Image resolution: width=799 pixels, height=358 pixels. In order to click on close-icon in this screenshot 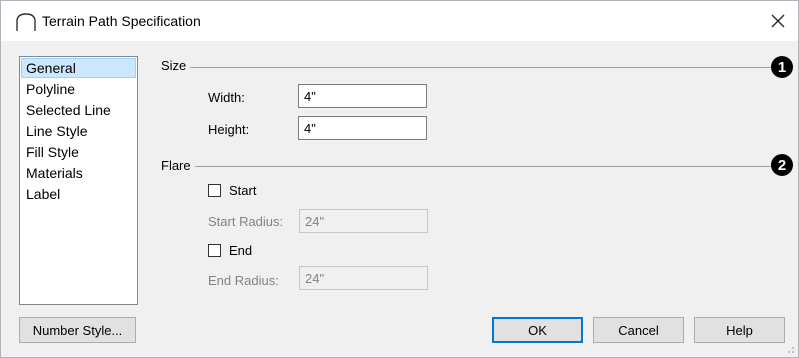, I will do `click(778, 21)`.